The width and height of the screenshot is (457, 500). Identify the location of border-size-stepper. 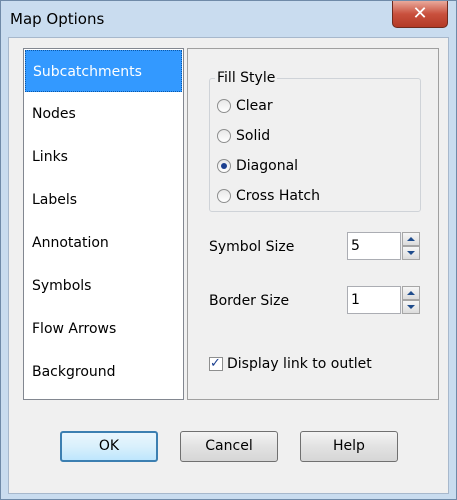
(411, 300).